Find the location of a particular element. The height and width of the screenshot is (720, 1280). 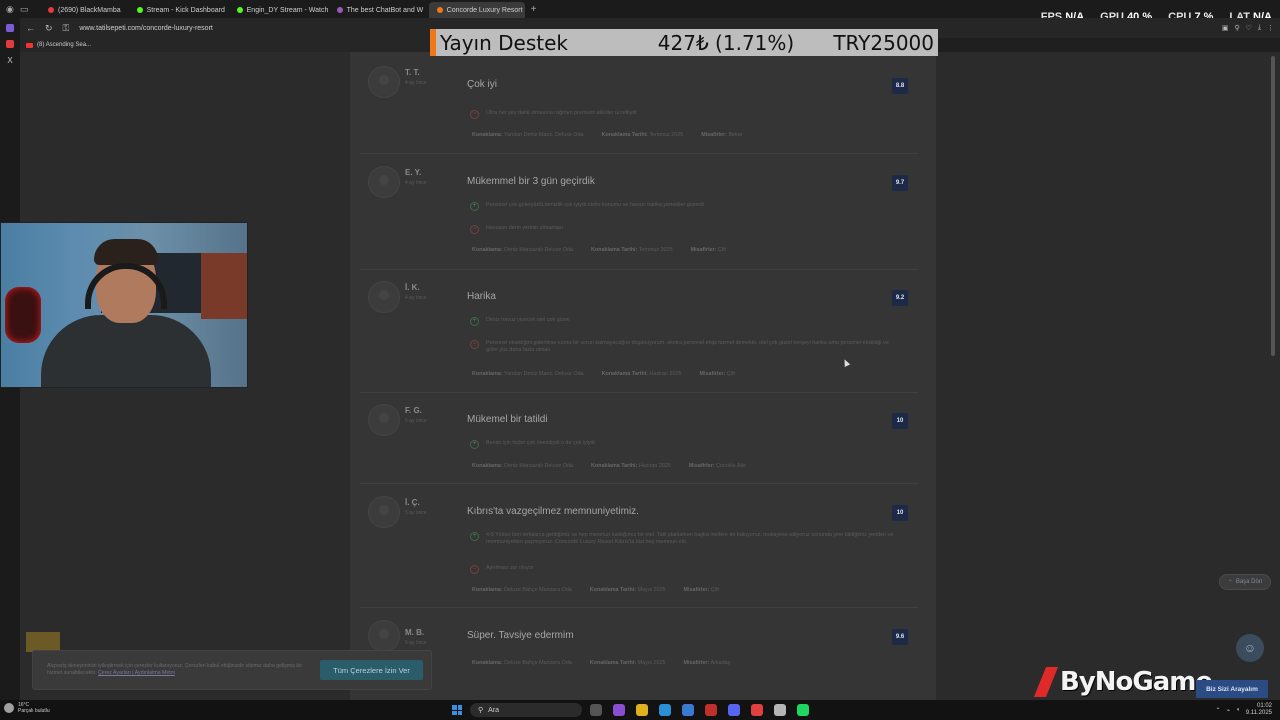

new-tab-button: + is located at coordinates (534, 9).